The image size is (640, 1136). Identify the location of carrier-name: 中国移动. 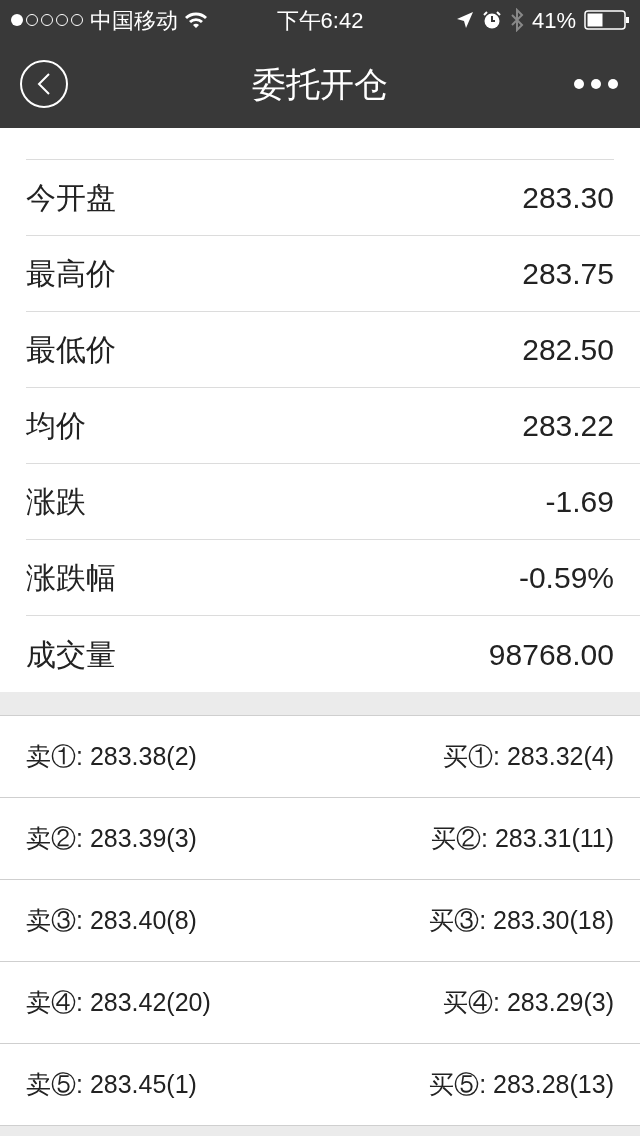
(134, 20).